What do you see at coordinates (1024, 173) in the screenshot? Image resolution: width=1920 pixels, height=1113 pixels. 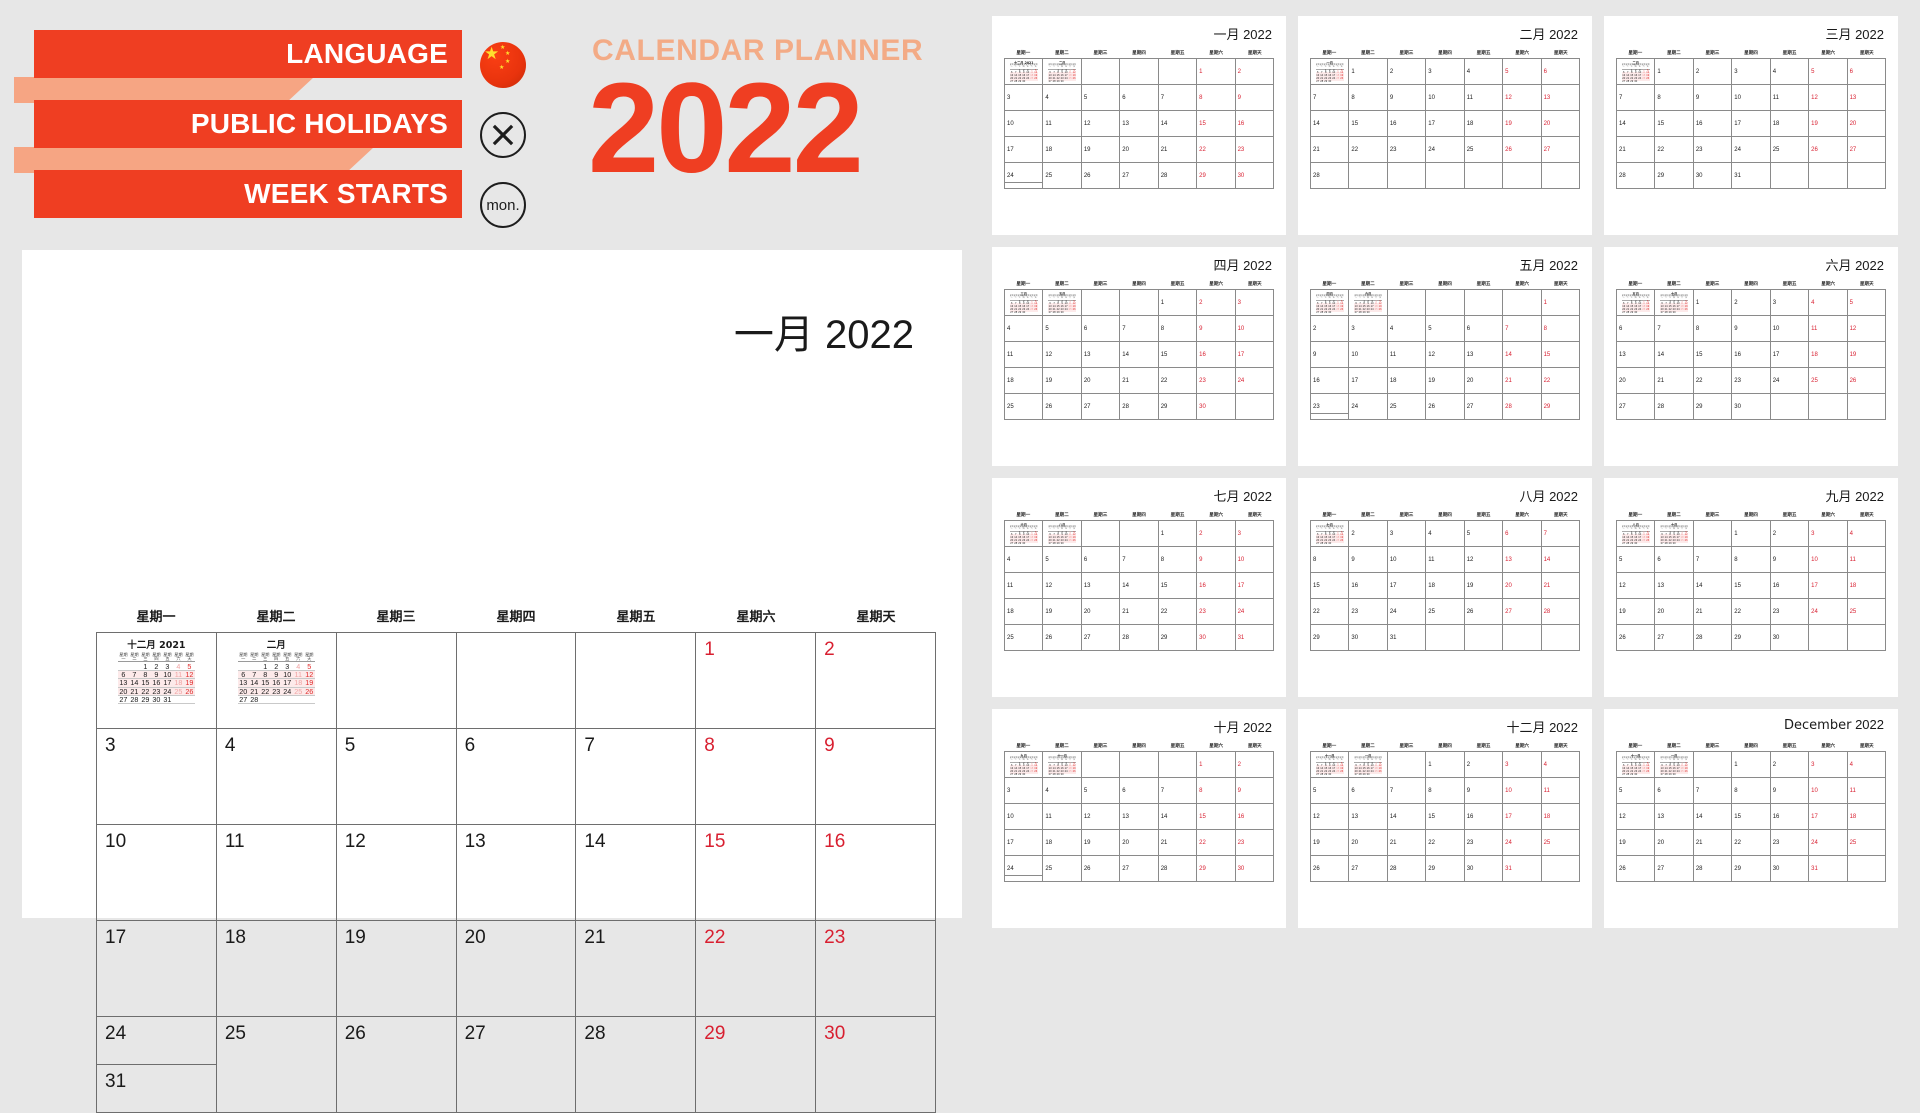 I see `thumbnail-half-top: 24` at bounding box center [1024, 173].